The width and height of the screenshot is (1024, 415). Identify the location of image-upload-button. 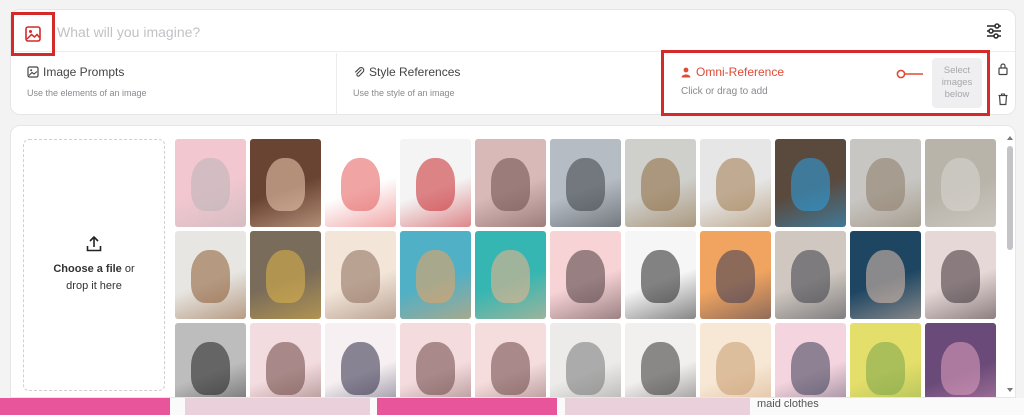
(33, 34).